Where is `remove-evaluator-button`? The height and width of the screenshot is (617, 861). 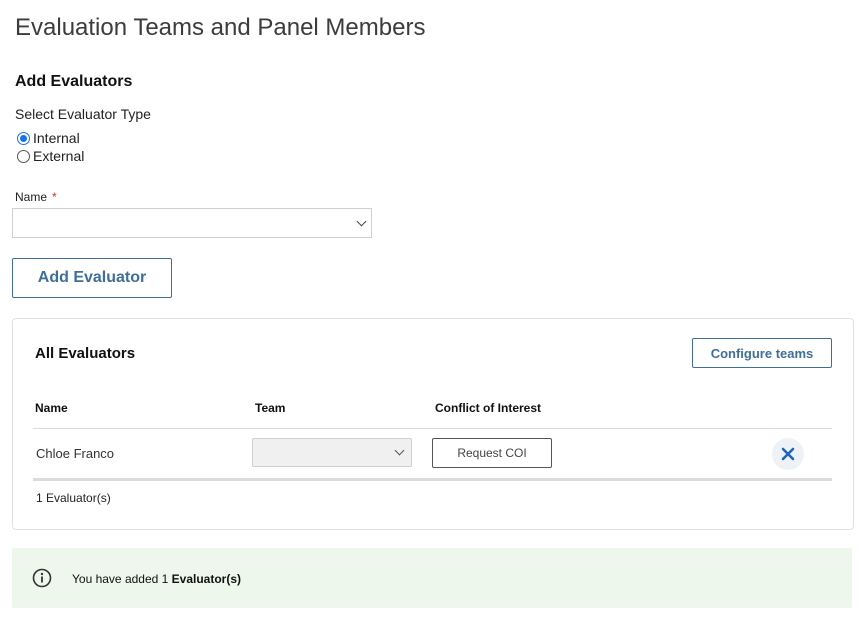
remove-evaluator-button is located at coordinates (788, 454).